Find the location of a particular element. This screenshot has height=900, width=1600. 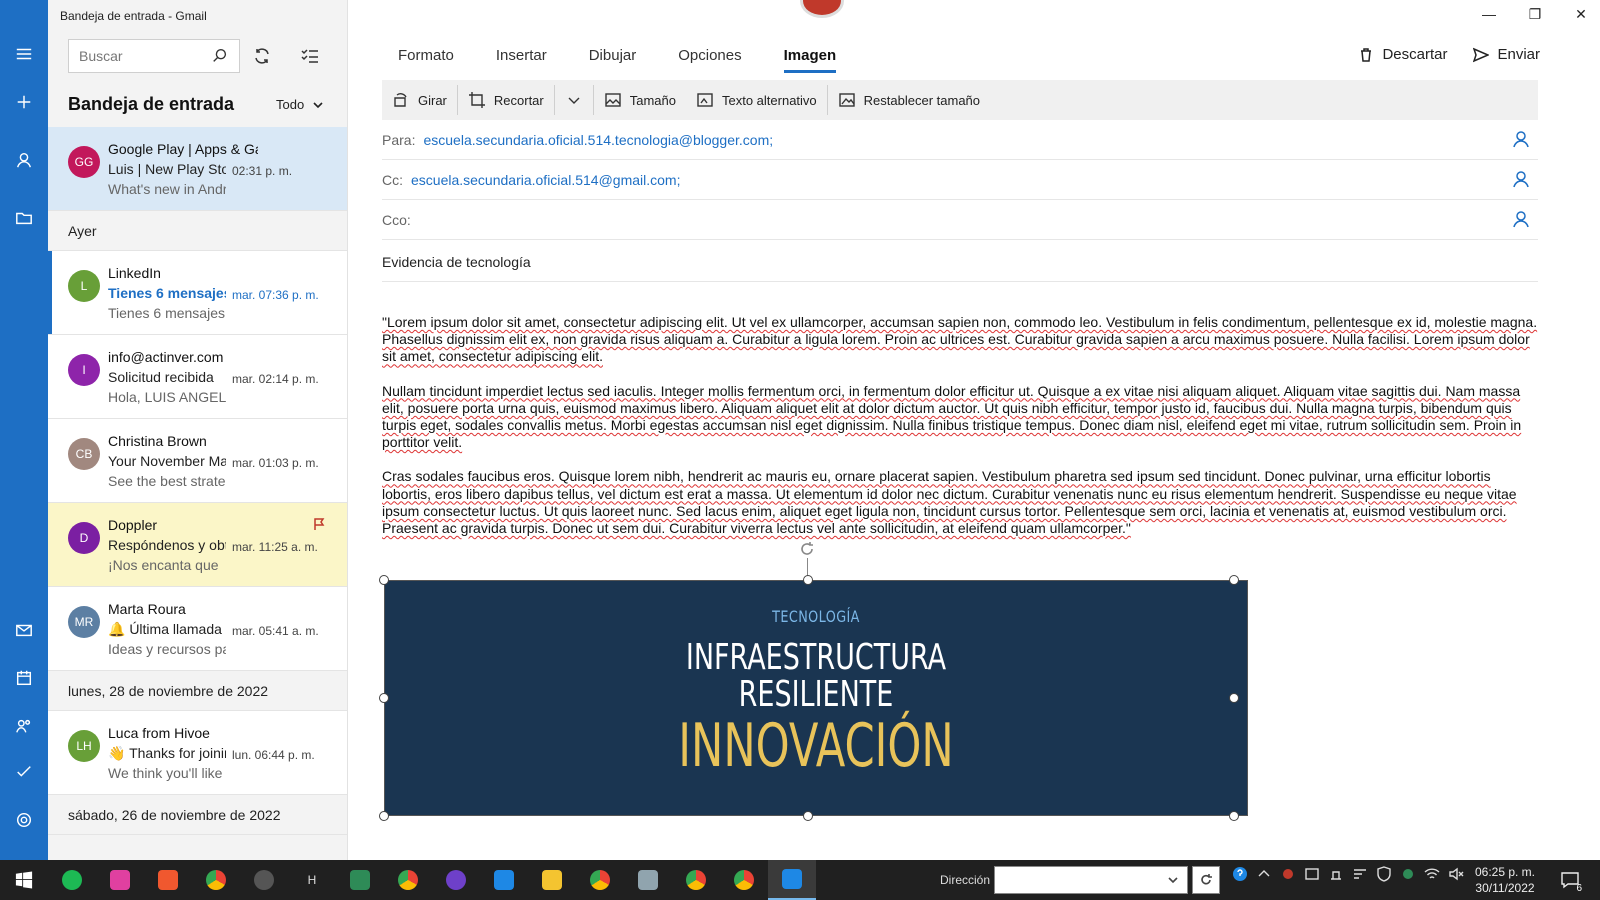

flag-icon is located at coordinates (319, 524).